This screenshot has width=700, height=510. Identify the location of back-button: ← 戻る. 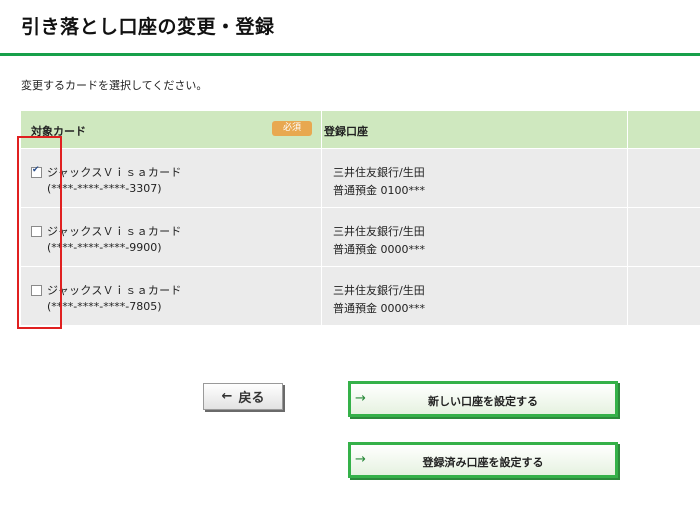
(243, 396).